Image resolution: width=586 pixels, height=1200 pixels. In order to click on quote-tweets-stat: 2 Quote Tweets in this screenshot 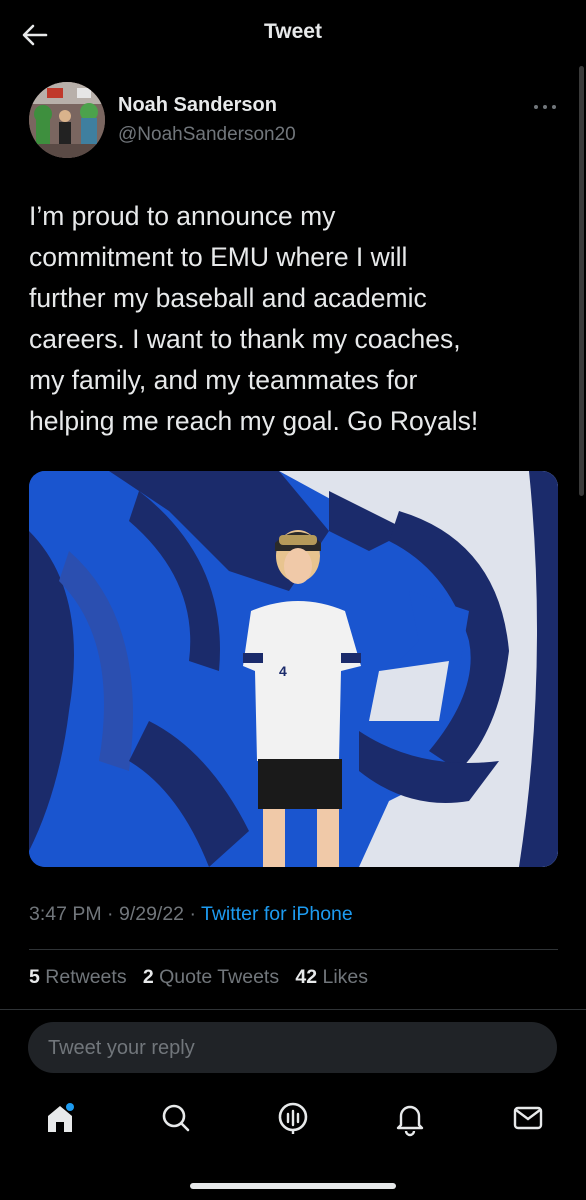, I will do `click(211, 977)`.